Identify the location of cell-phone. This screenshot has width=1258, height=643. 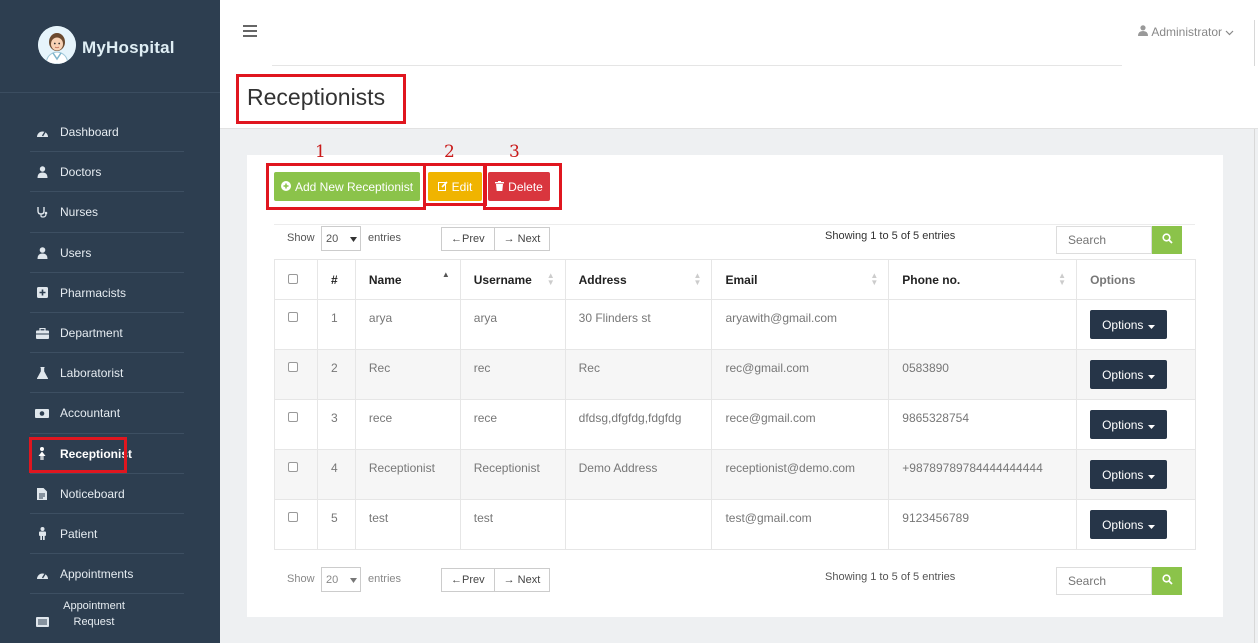
(983, 324).